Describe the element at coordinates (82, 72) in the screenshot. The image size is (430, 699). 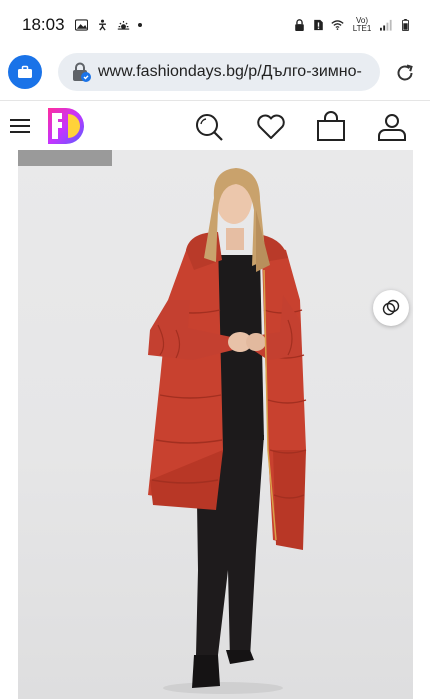
I see `site-lock-icon` at that location.